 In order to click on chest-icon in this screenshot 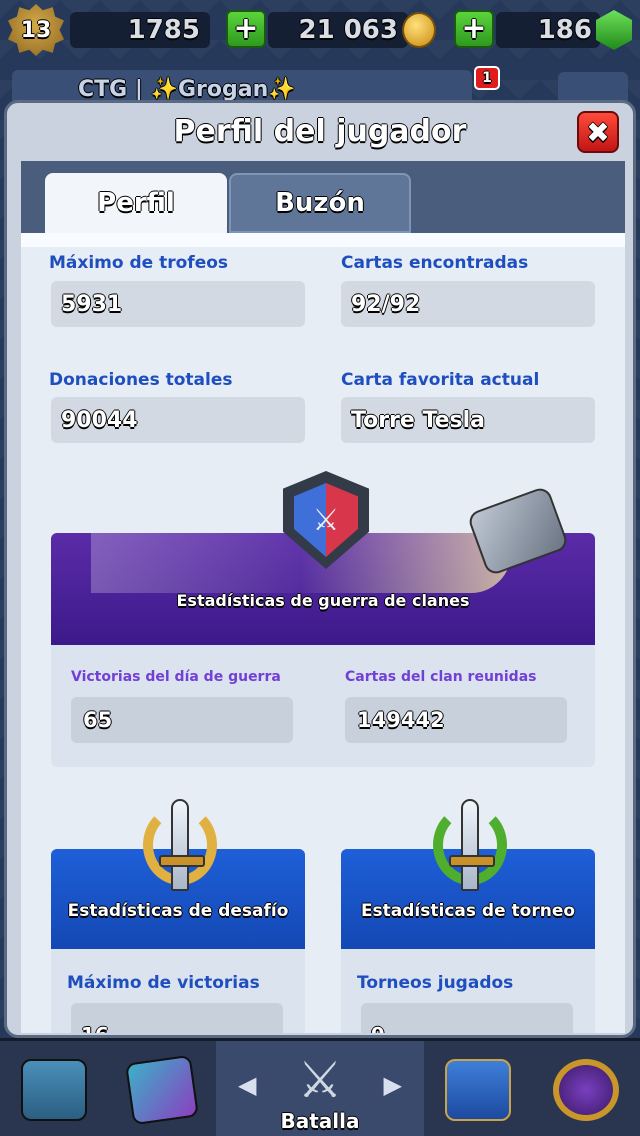, I will do `click(54, 1090)`.